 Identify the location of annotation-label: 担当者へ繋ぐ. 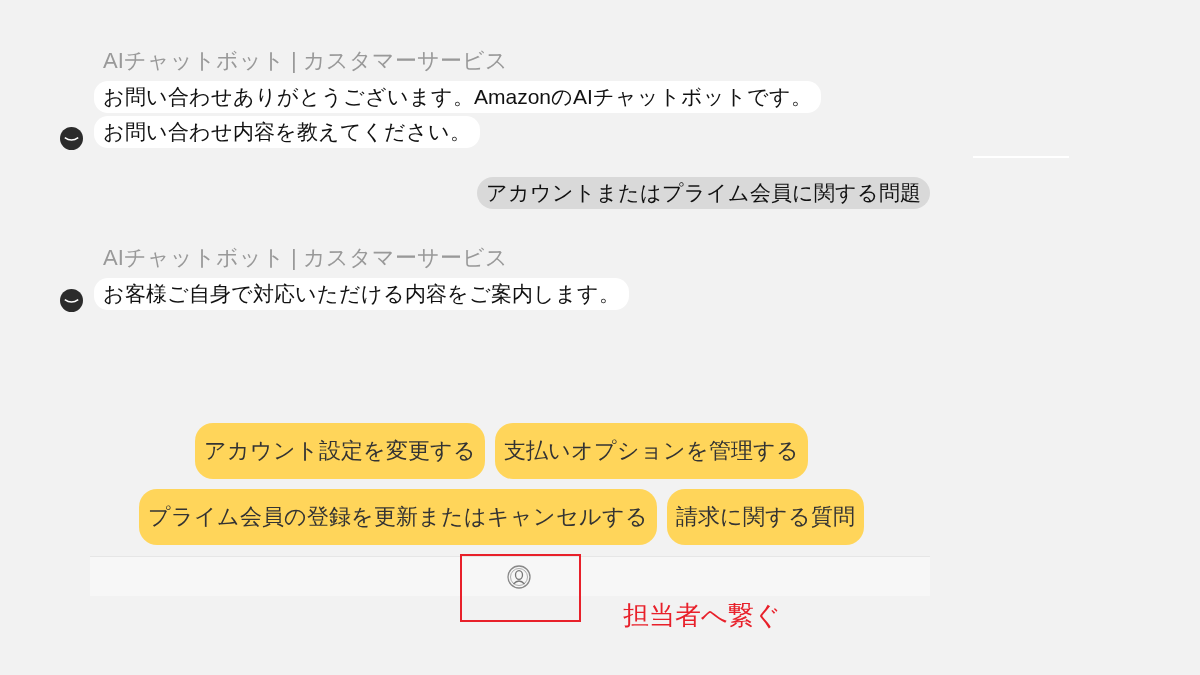
(702, 615).